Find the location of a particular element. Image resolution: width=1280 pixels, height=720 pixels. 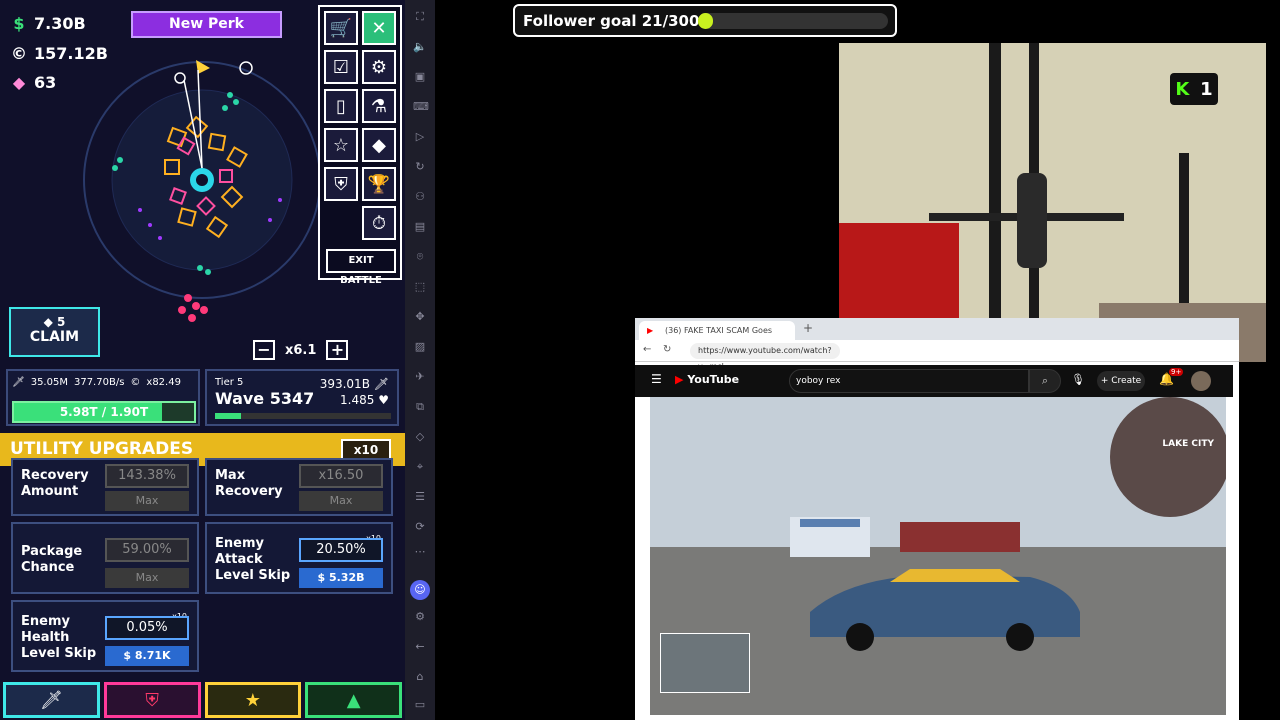

search-icon: ⌕ is located at coordinates (1045, 381).